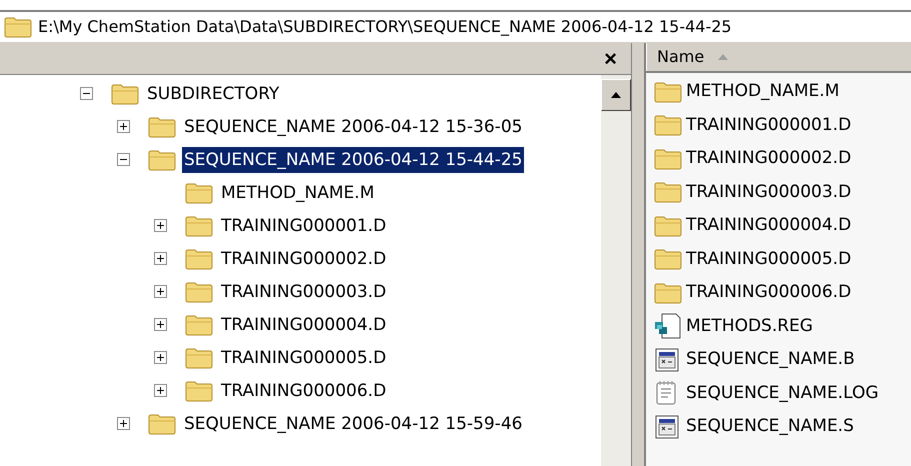  Describe the element at coordinates (353, 159) in the screenshot. I see `tree-item: SEQUENCE_NAME 2006-04-12 15-44-25` at that location.